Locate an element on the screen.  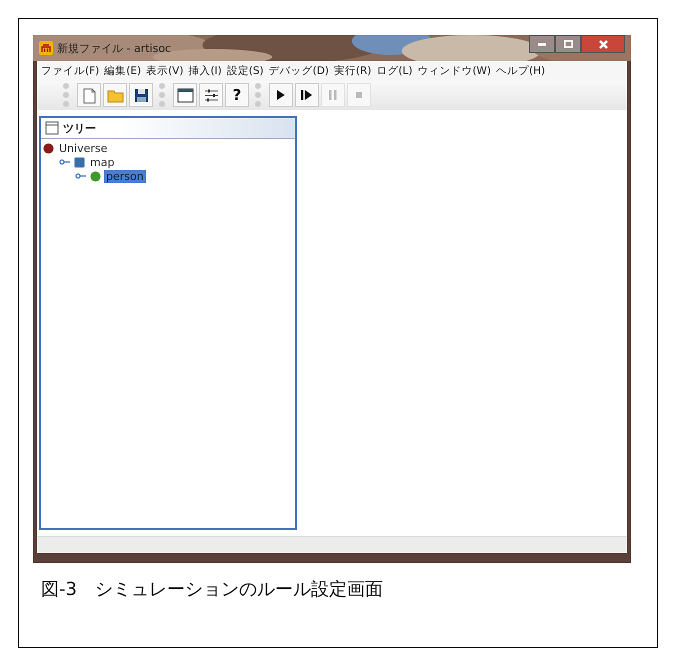
menu-item: ファイル(F) is located at coordinates (70, 71).